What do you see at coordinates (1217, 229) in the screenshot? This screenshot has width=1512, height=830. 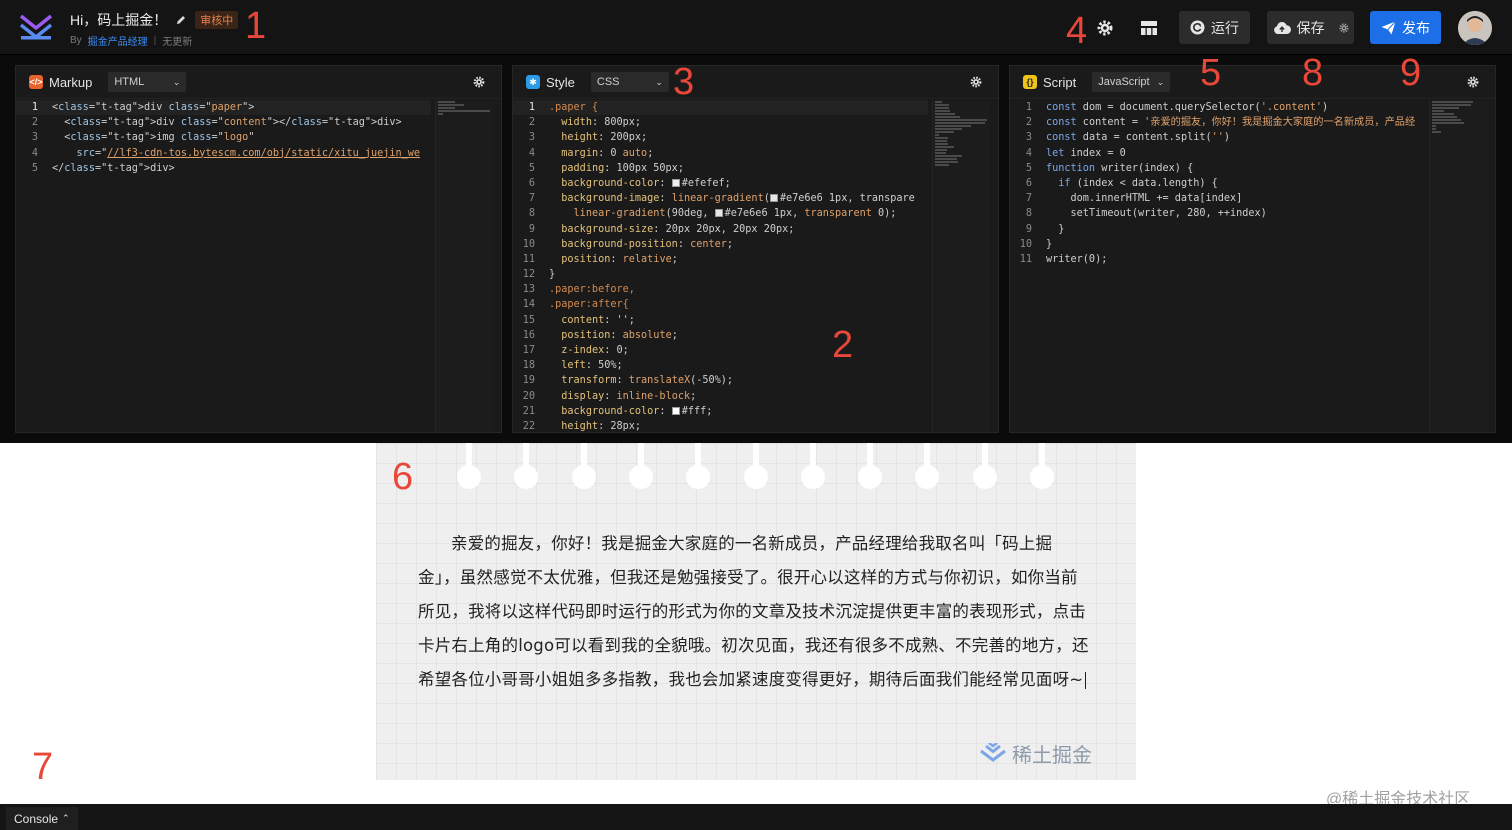 I see `code-line: 9 }` at bounding box center [1217, 229].